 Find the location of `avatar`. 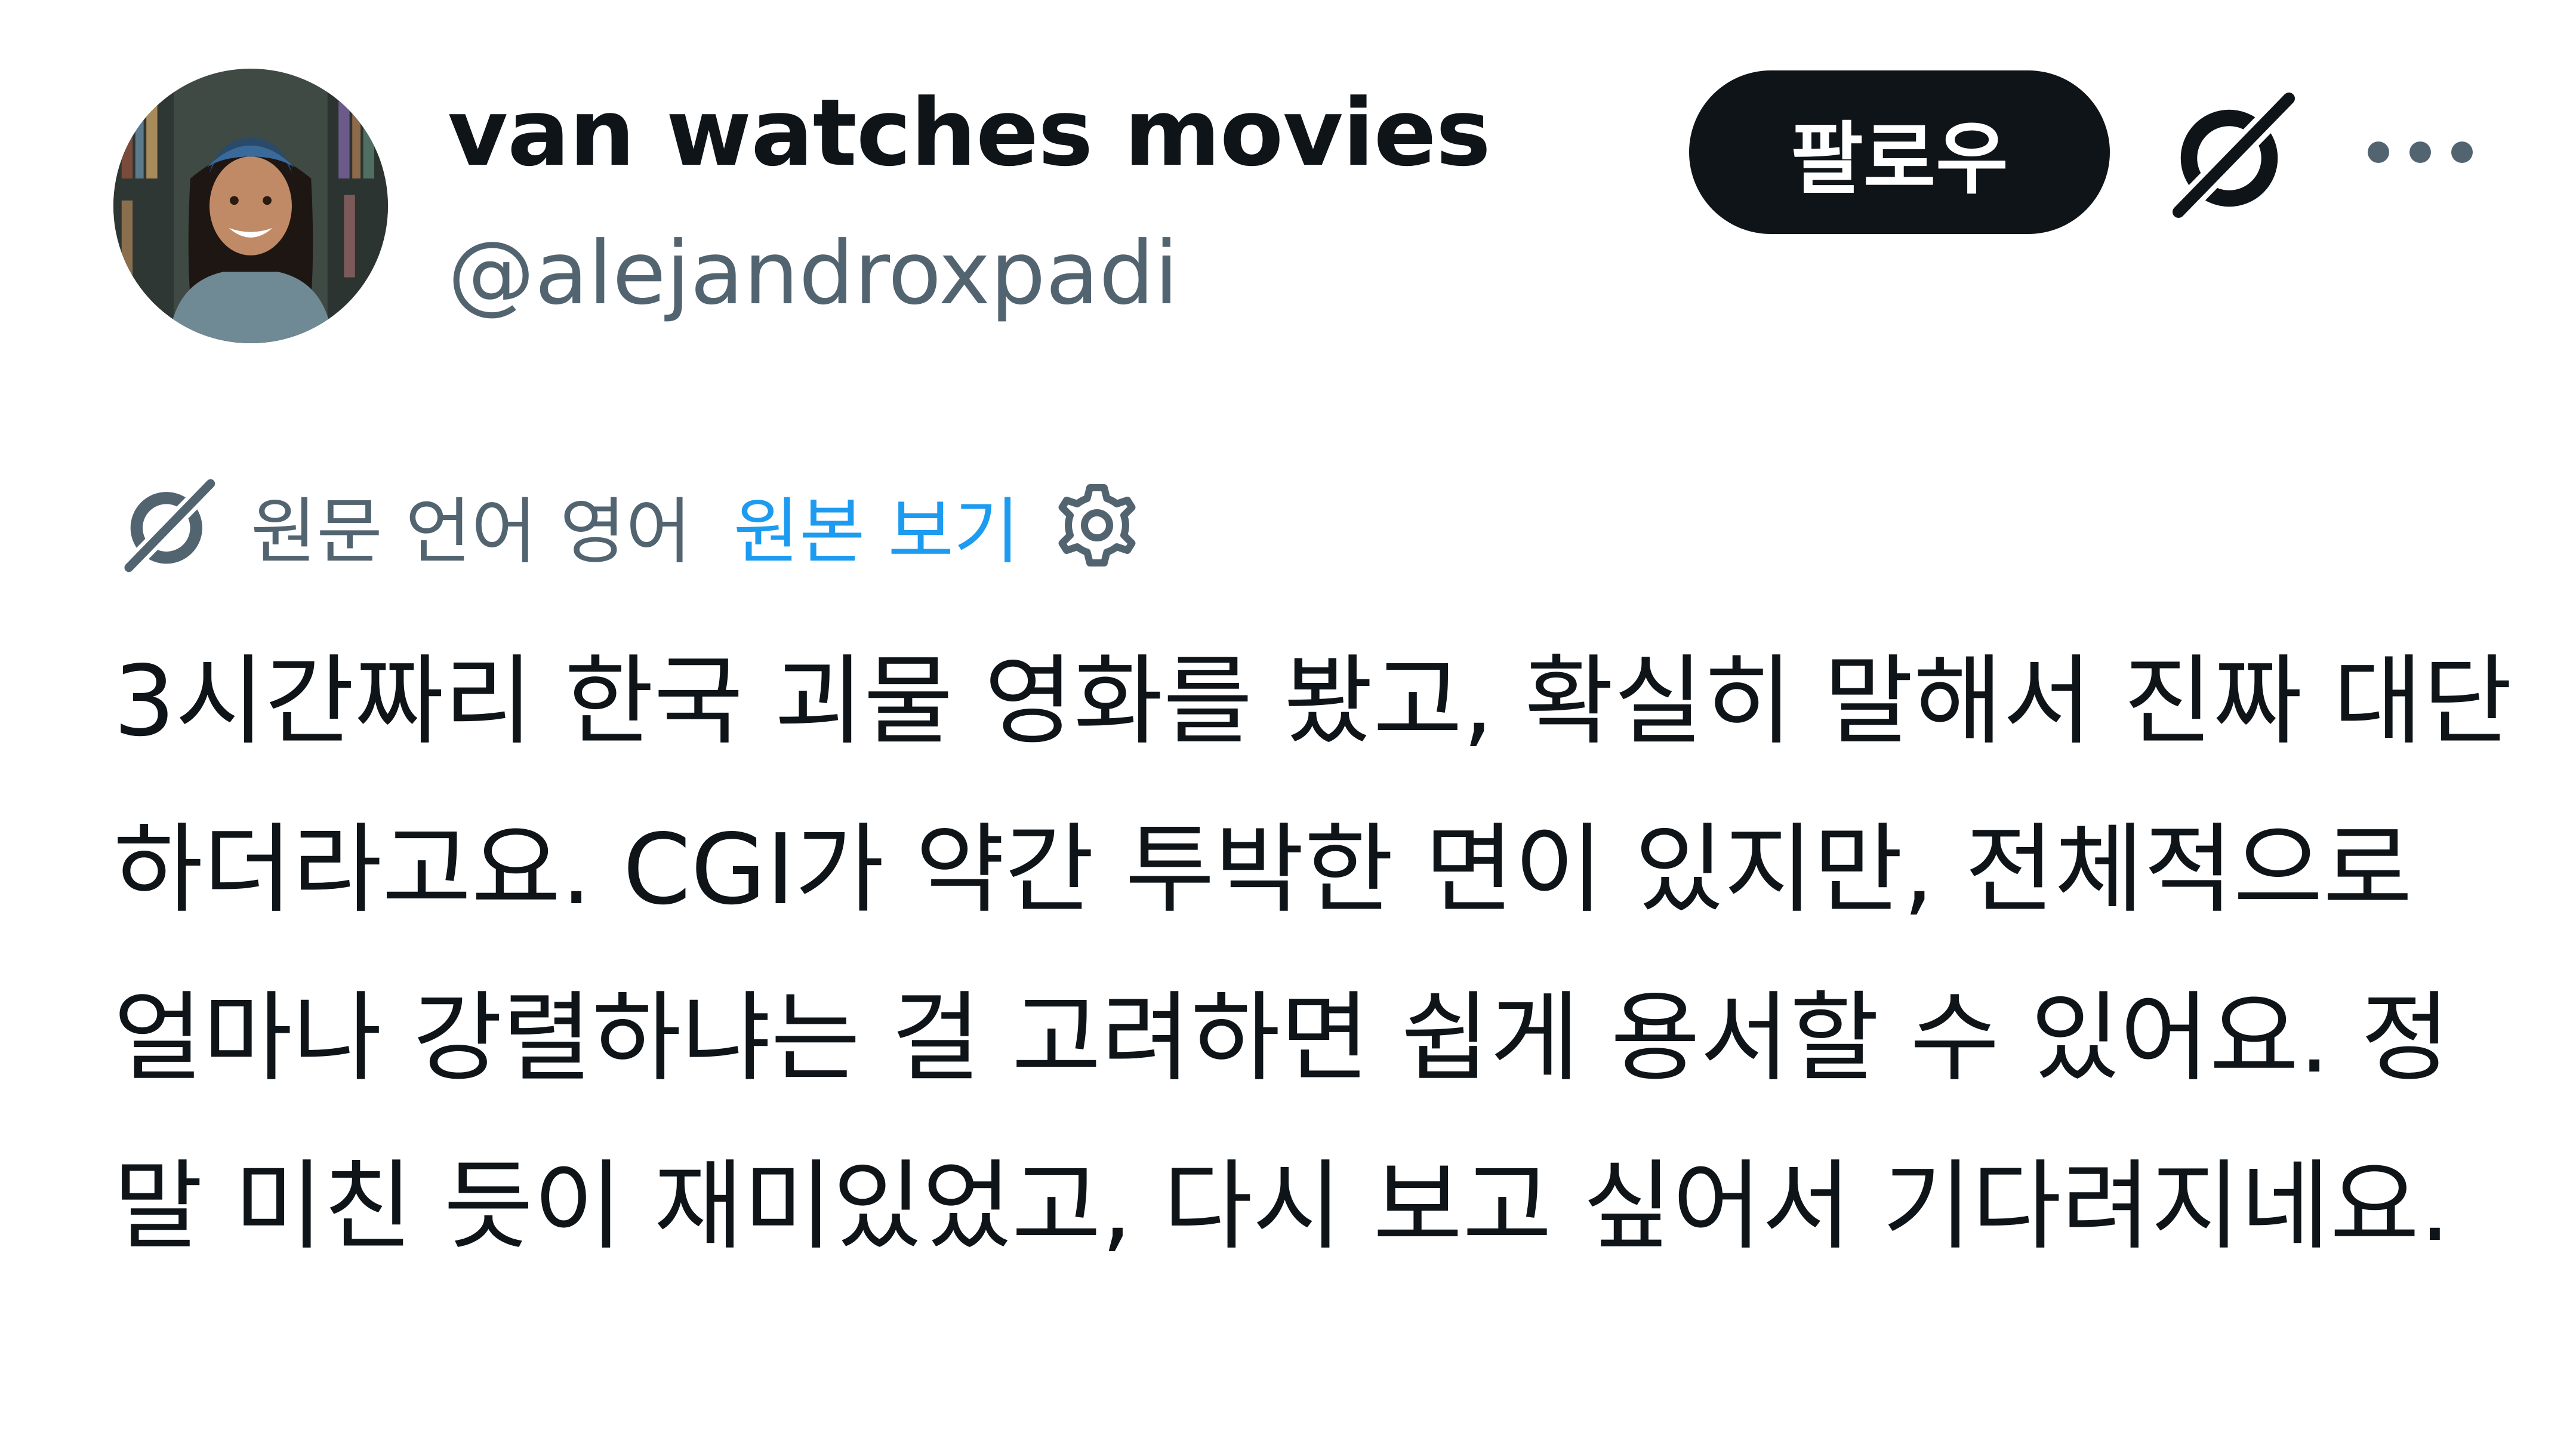

avatar is located at coordinates (250, 206).